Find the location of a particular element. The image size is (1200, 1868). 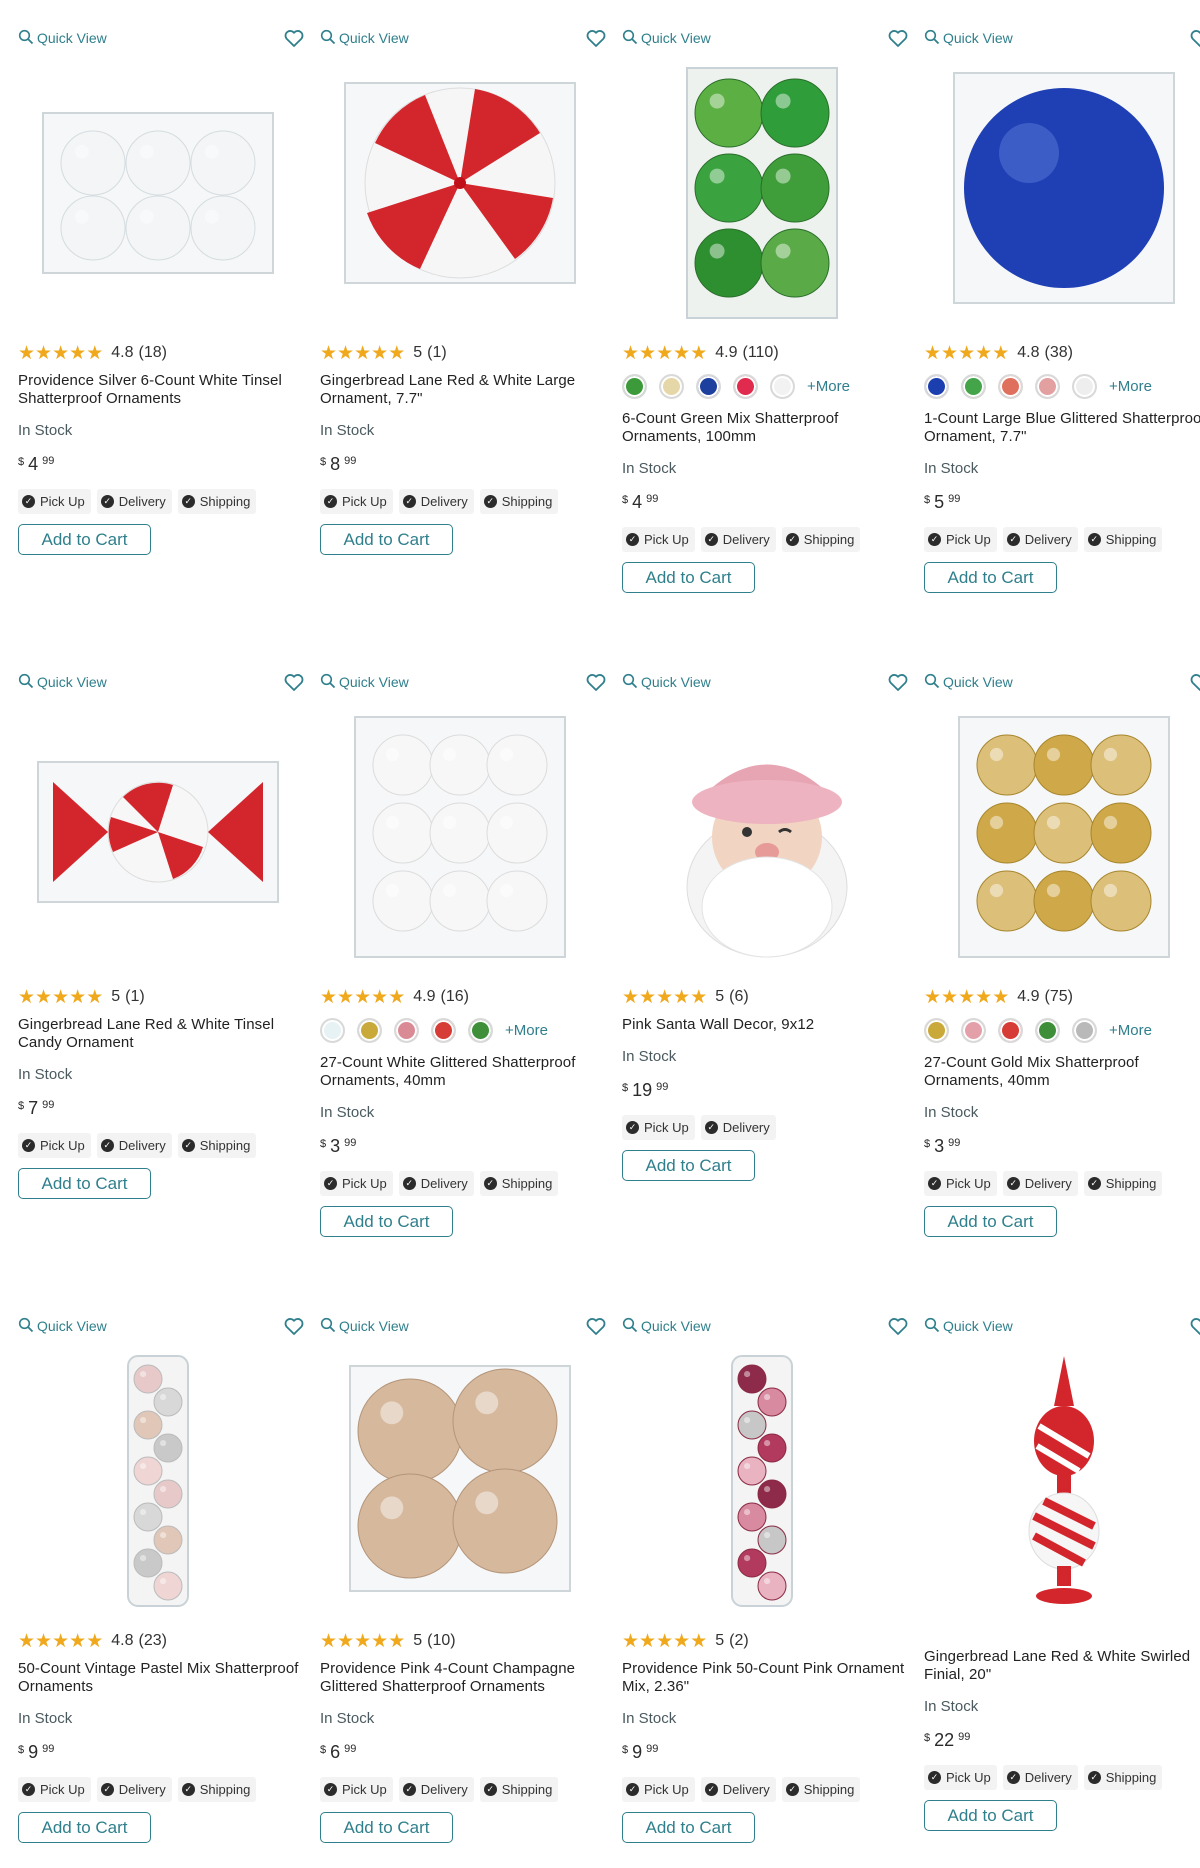

fulfillment-label: Delivery is located at coordinates (142, 1145).